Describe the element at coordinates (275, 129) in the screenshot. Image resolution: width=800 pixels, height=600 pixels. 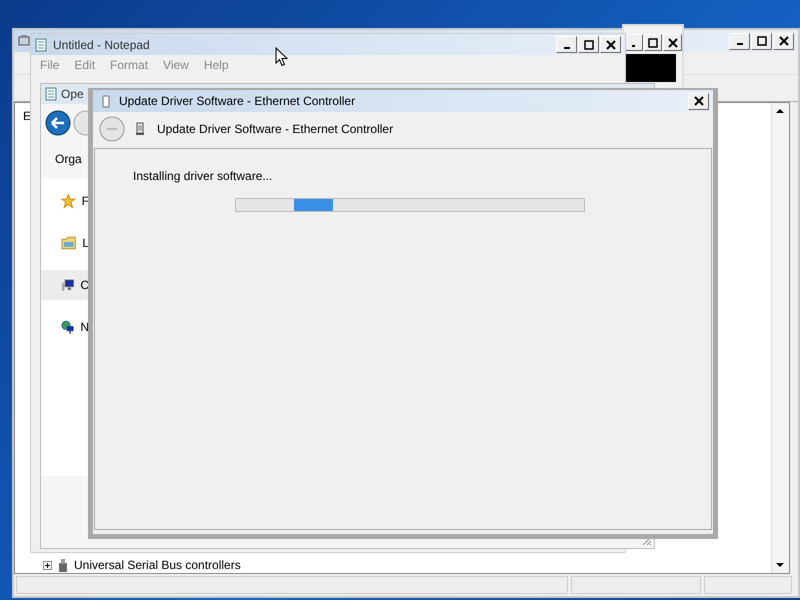
I see `dialog-heading: Update Driver Software - Ethernet Controller` at that location.